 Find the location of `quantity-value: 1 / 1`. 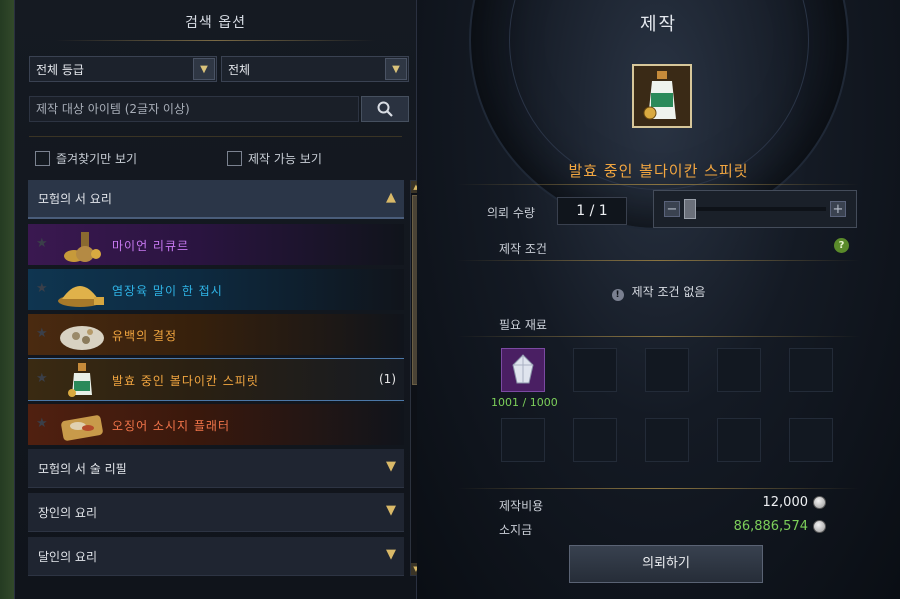

quantity-value: 1 / 1 is located at coordinates (592, 211).